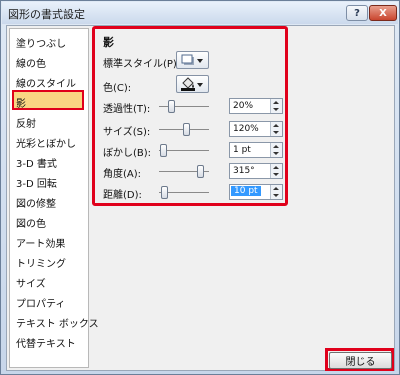 The width and height of the screenshot is (400, 375). I want to click on sidebar-item-3d-rotation: 3-D 回転, so click(36, 182).